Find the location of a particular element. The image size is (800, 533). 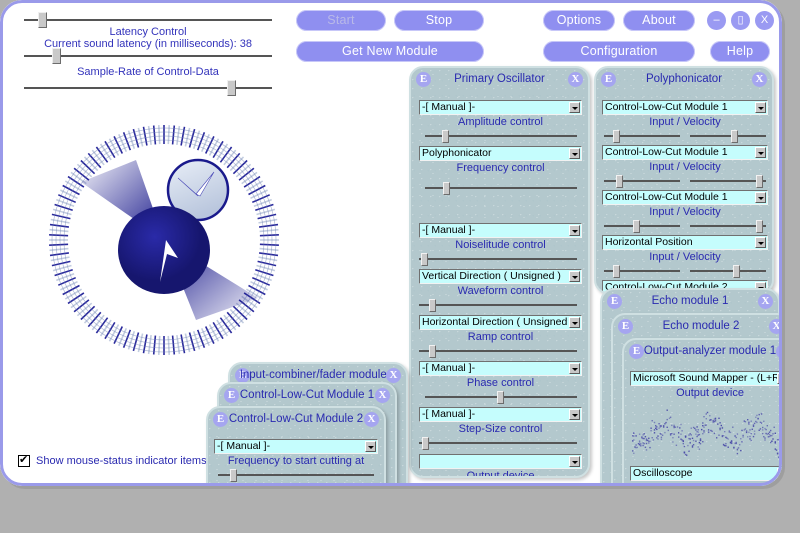

close-icon: X is located at coordinates (764, 20).